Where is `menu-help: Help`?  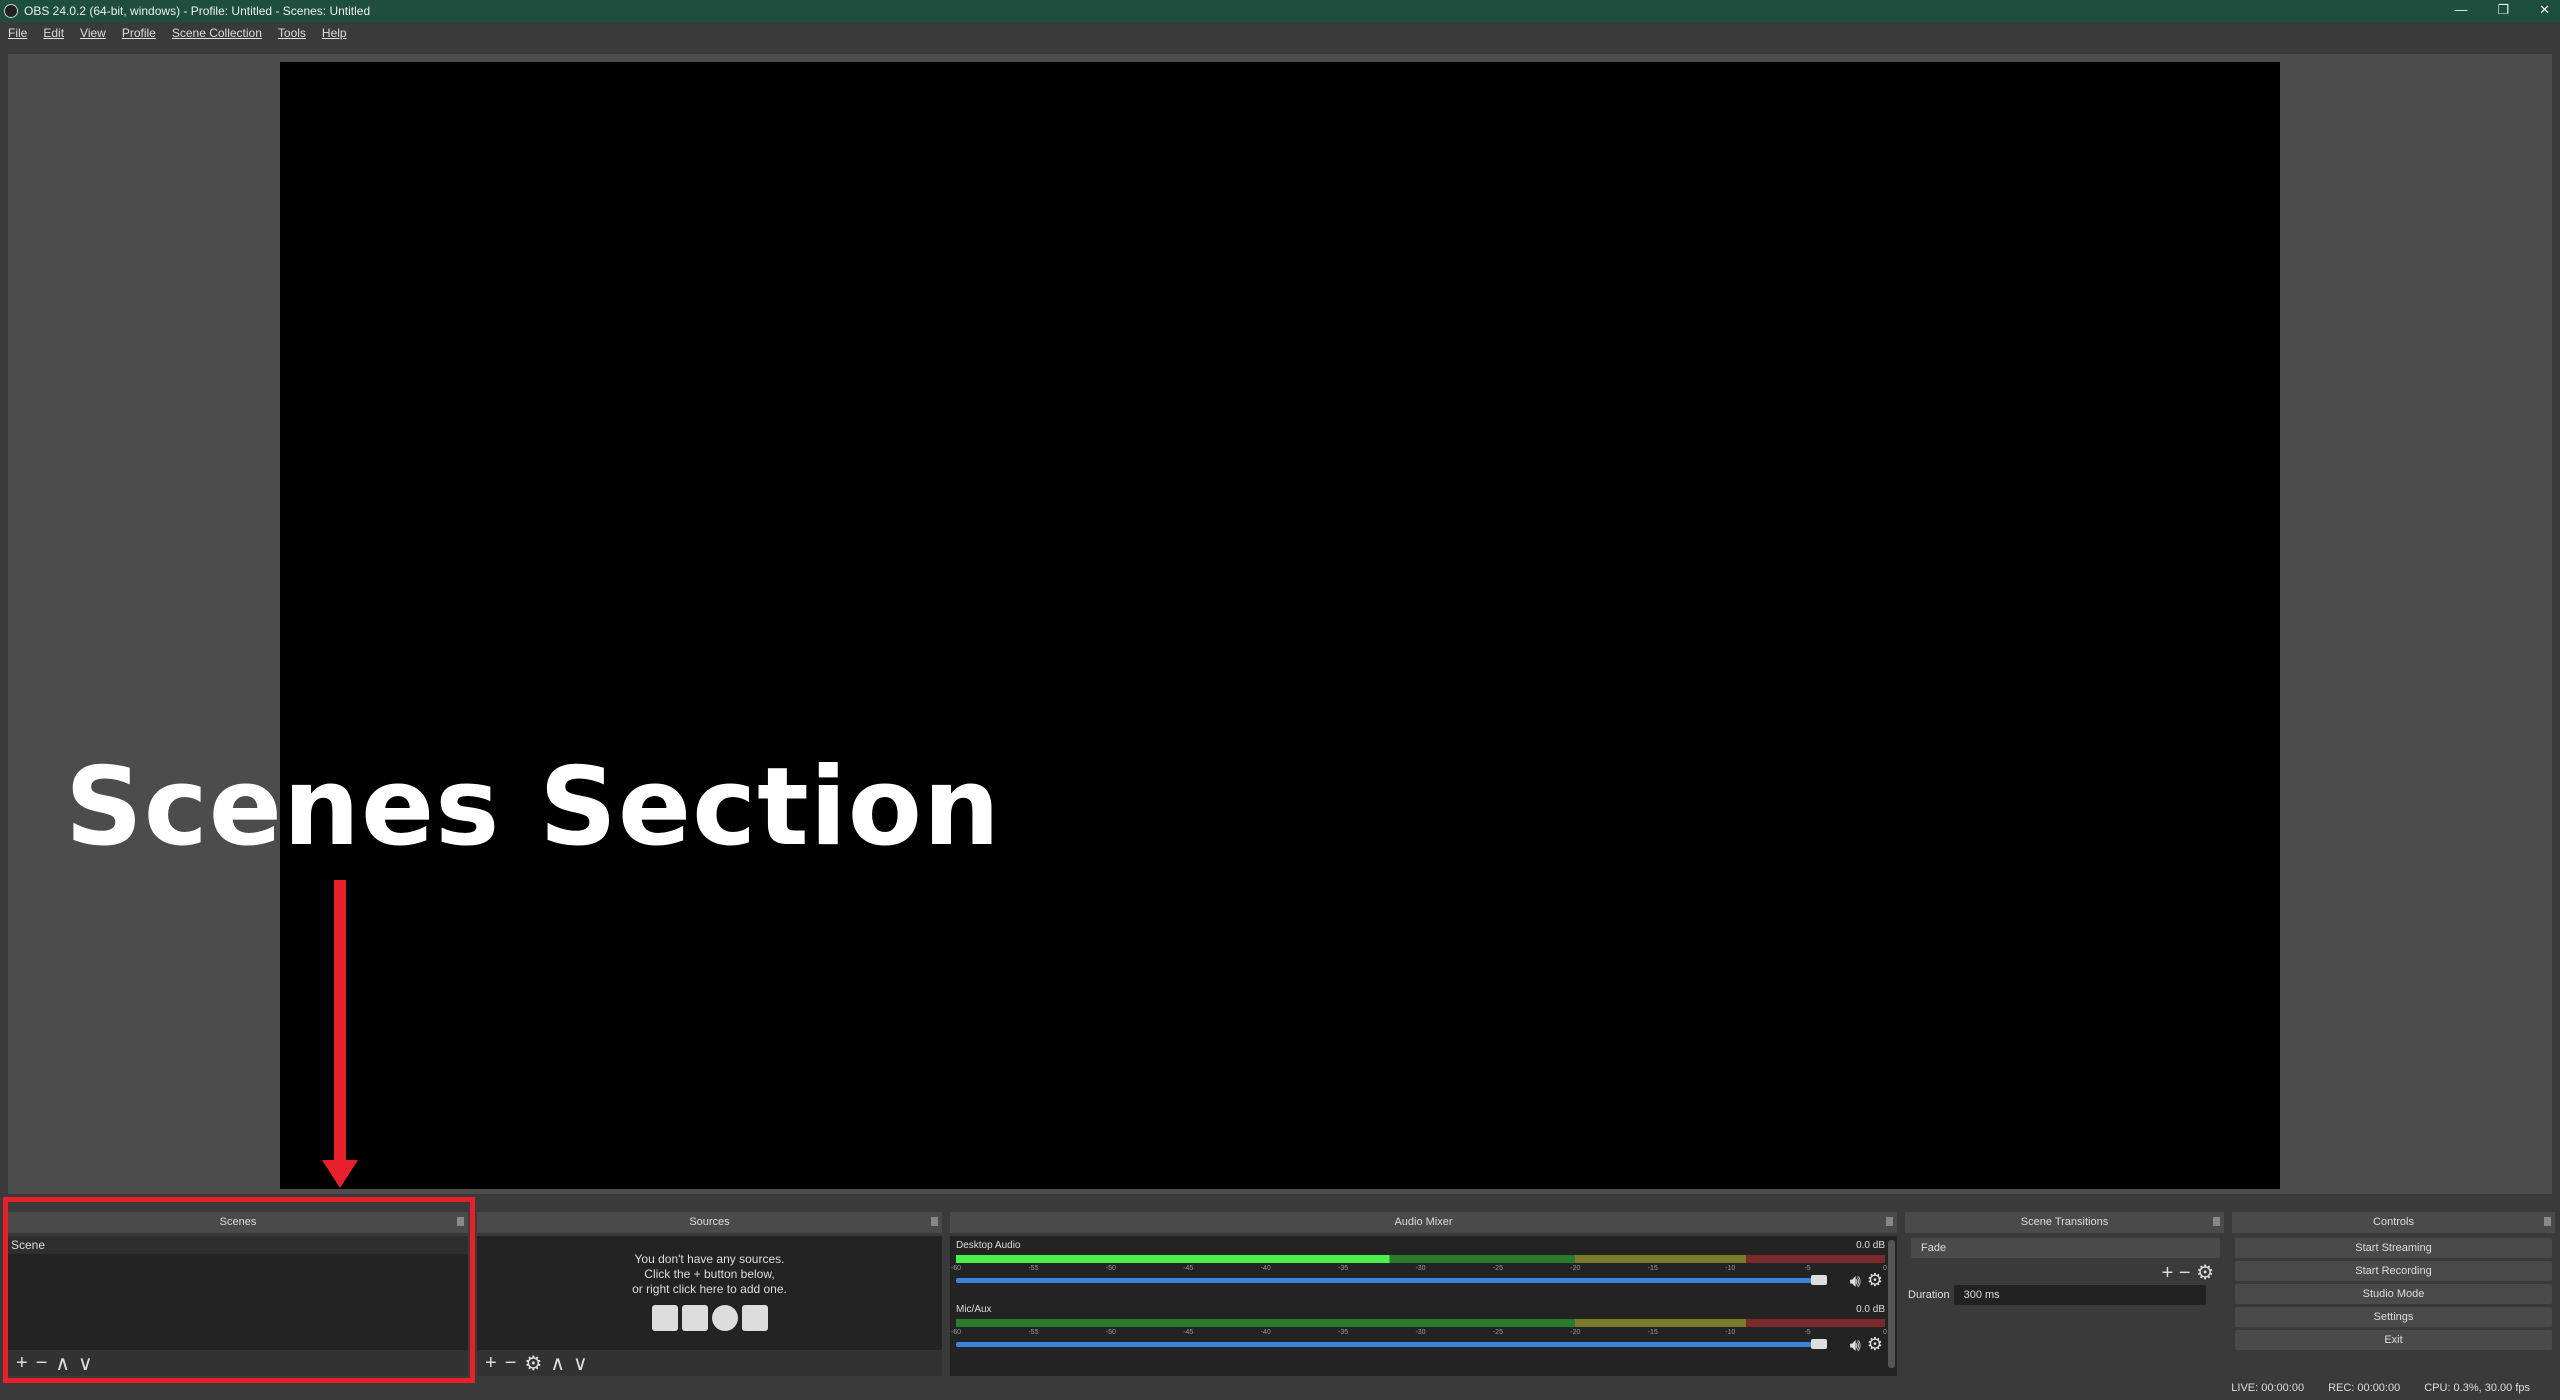 menu-help: Help is located at coordinates (334, 33).